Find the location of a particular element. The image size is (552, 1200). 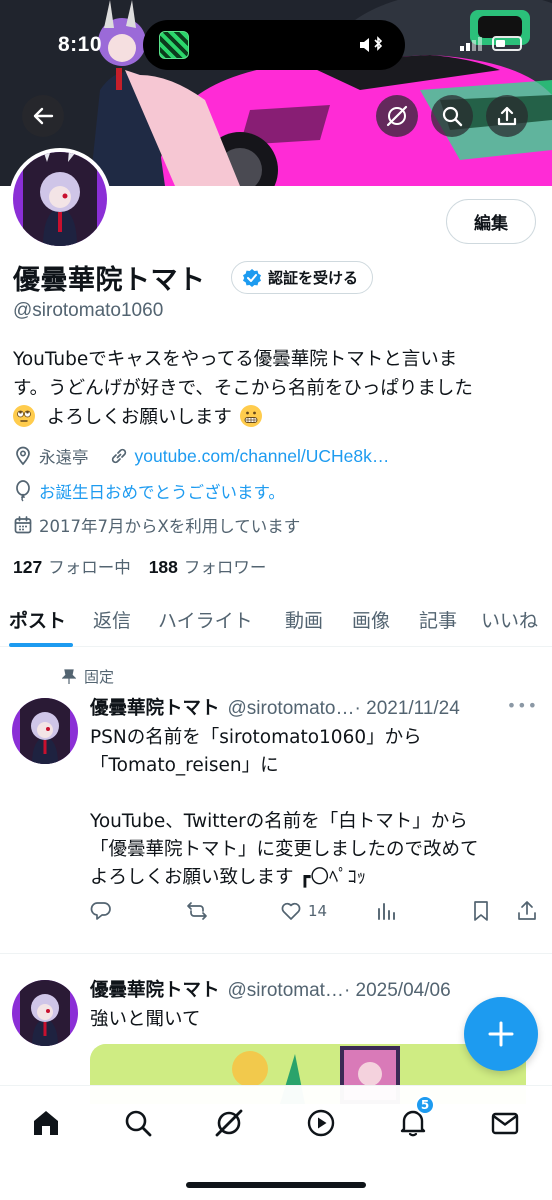

status-time: 8:10 is located at coordinates (80, 44).